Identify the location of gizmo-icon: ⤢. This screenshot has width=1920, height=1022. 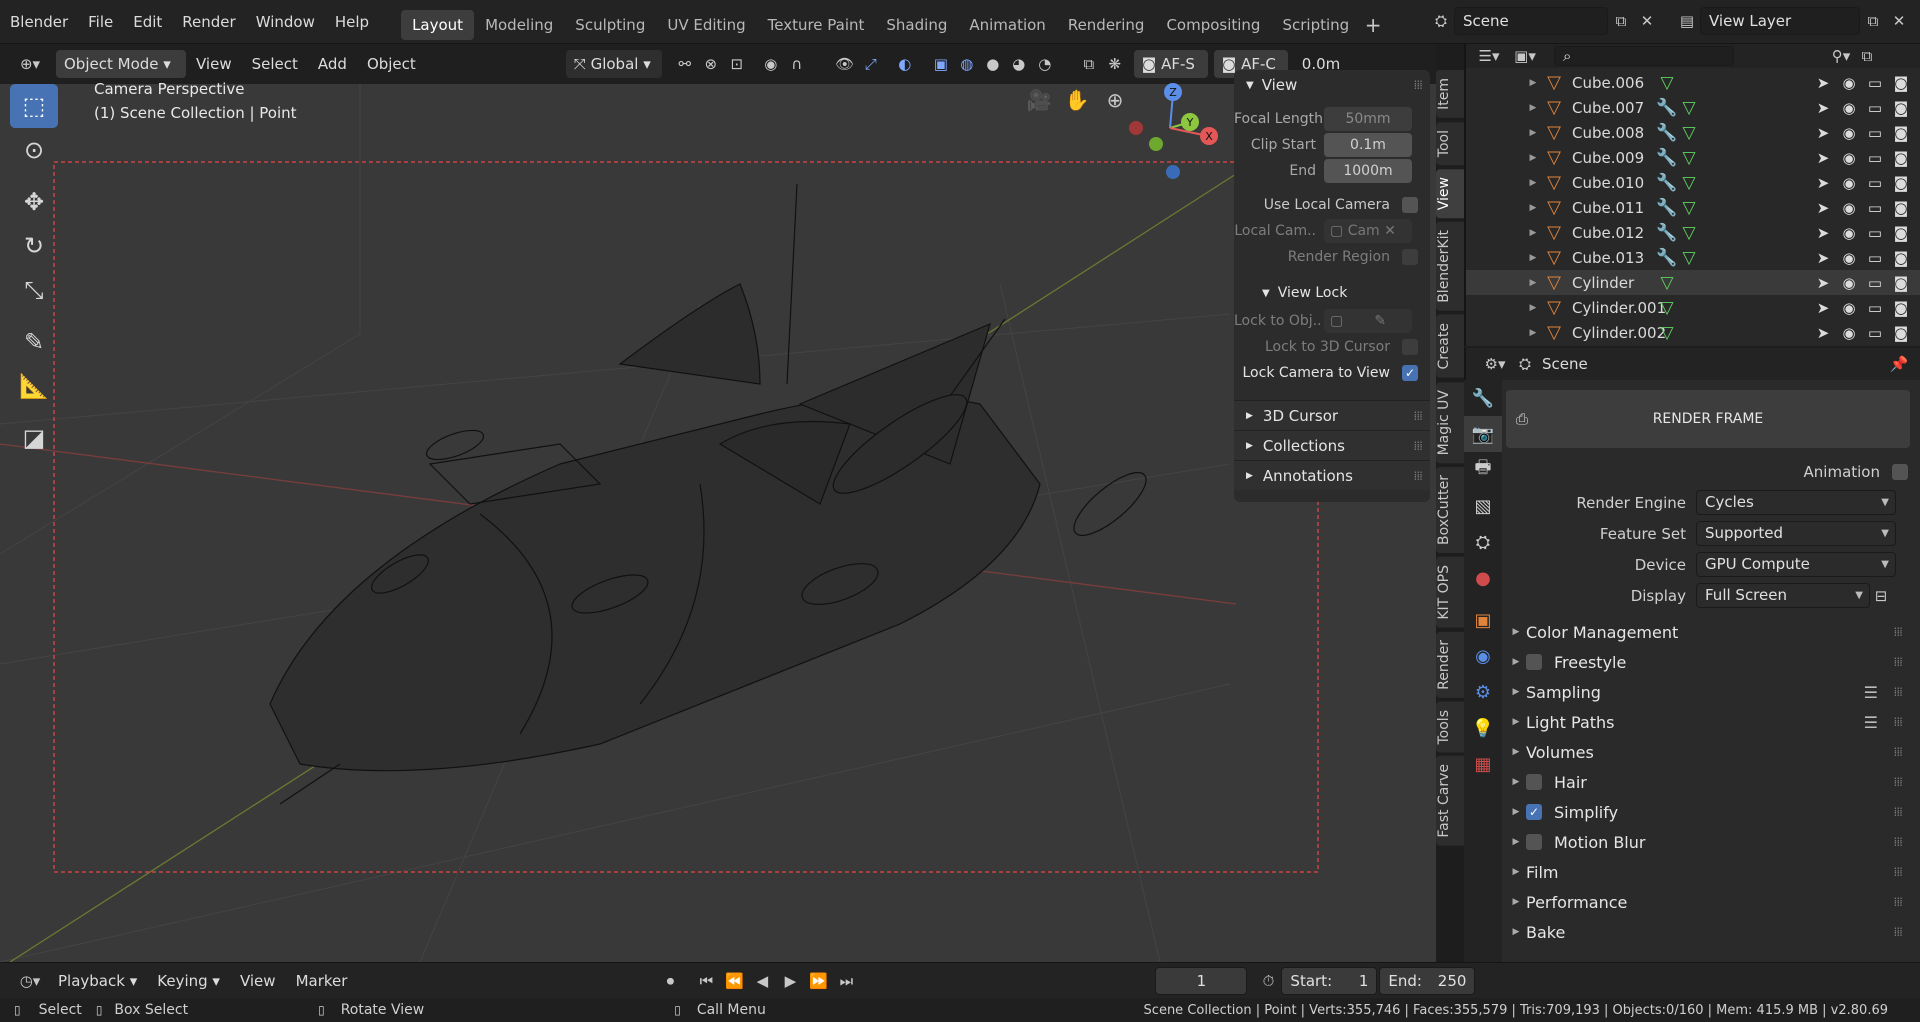
(871, 64).